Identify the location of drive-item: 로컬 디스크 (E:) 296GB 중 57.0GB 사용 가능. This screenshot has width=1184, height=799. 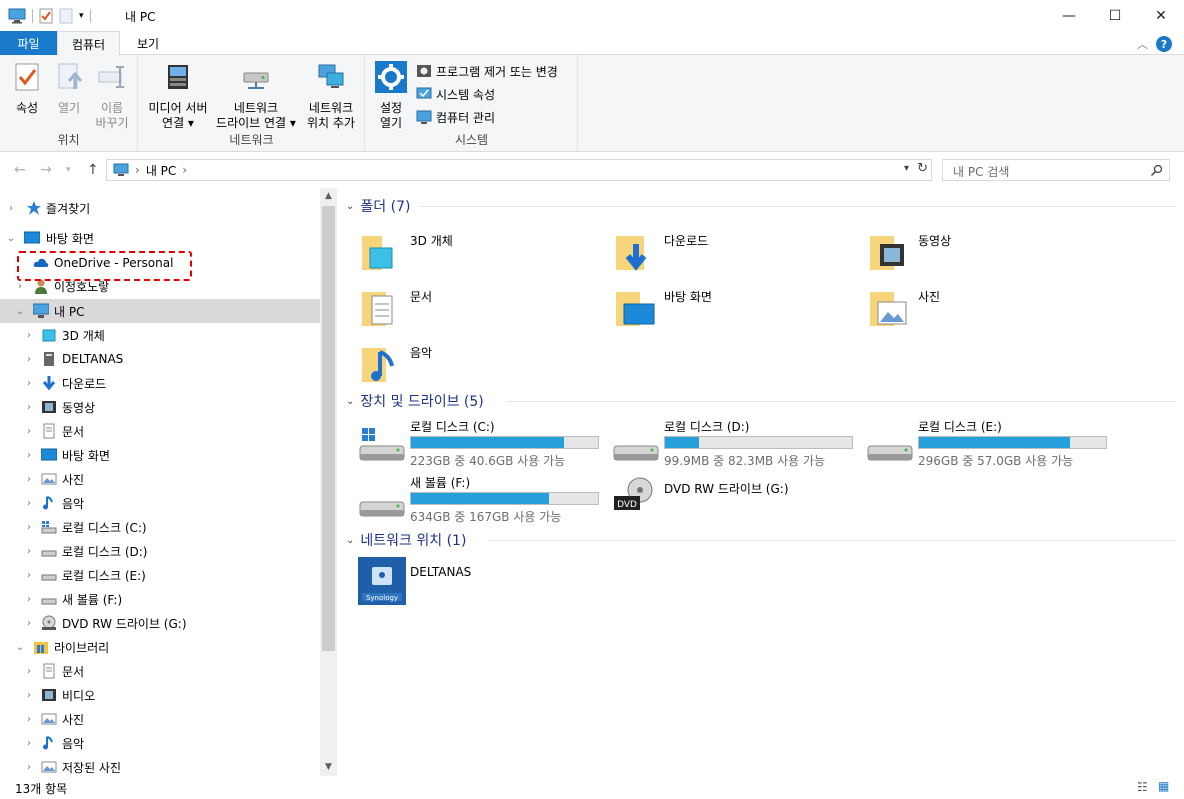
(991, 443).